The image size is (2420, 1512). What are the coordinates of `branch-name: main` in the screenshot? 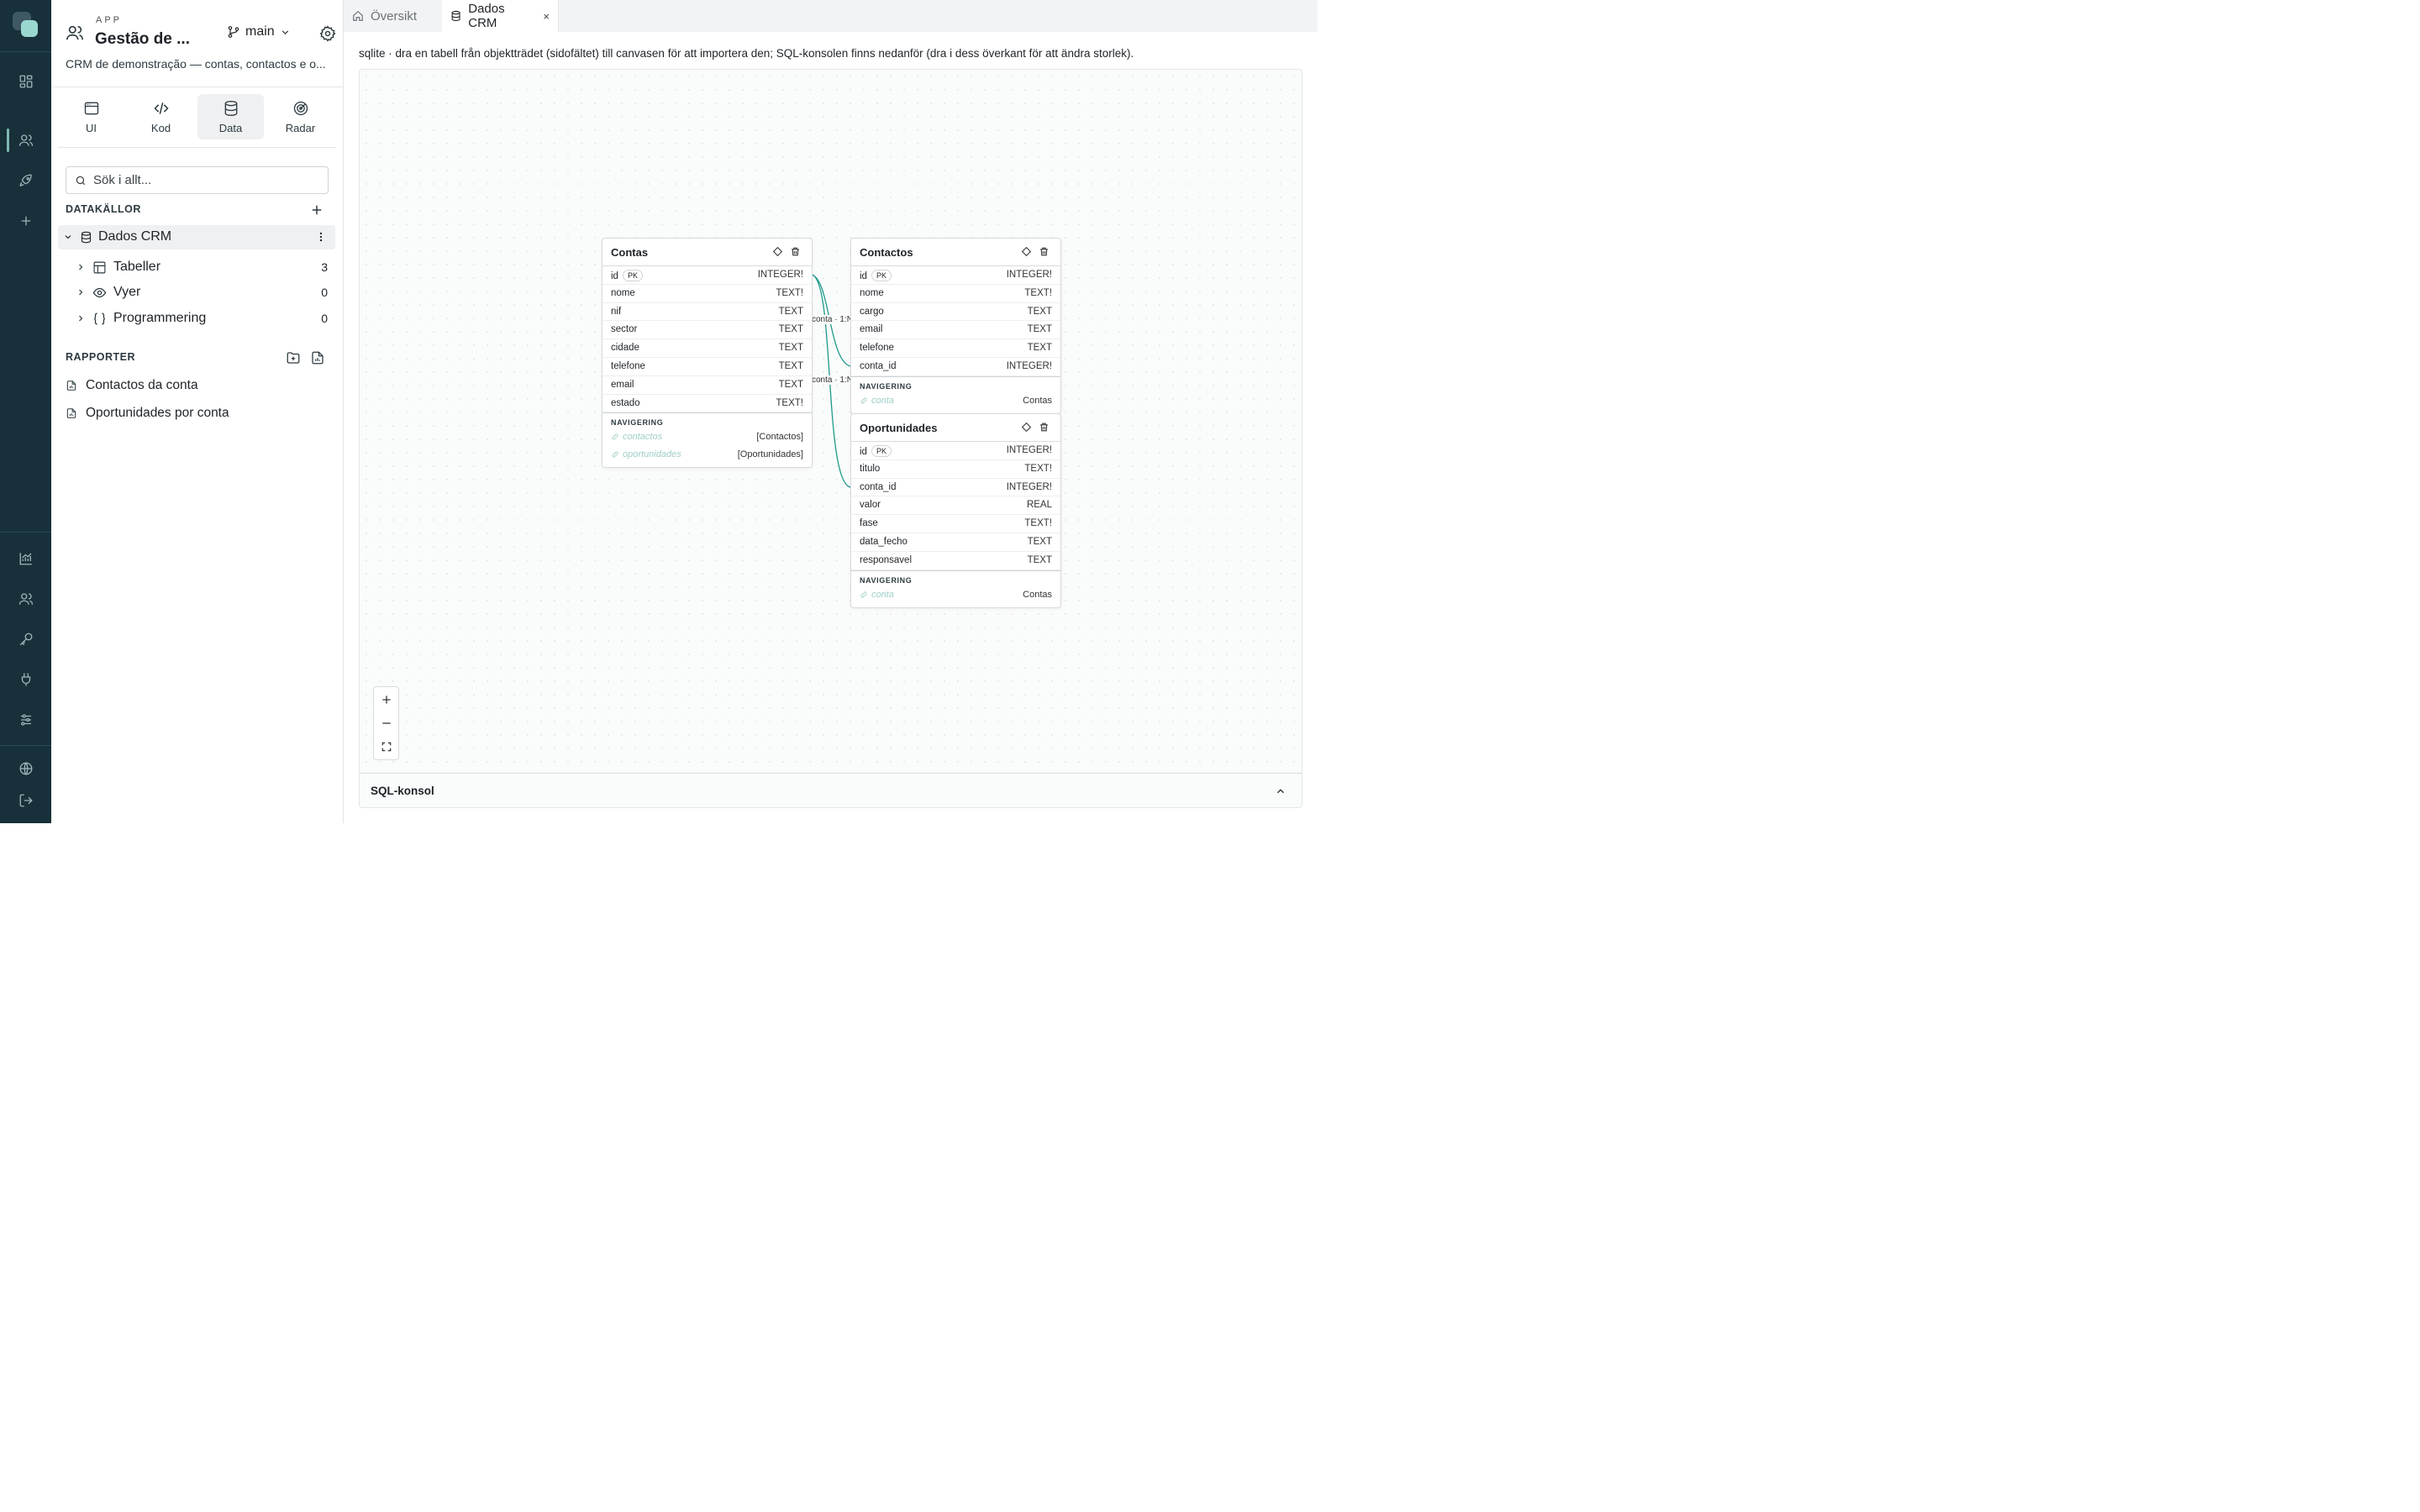 It's located at (260, 31).